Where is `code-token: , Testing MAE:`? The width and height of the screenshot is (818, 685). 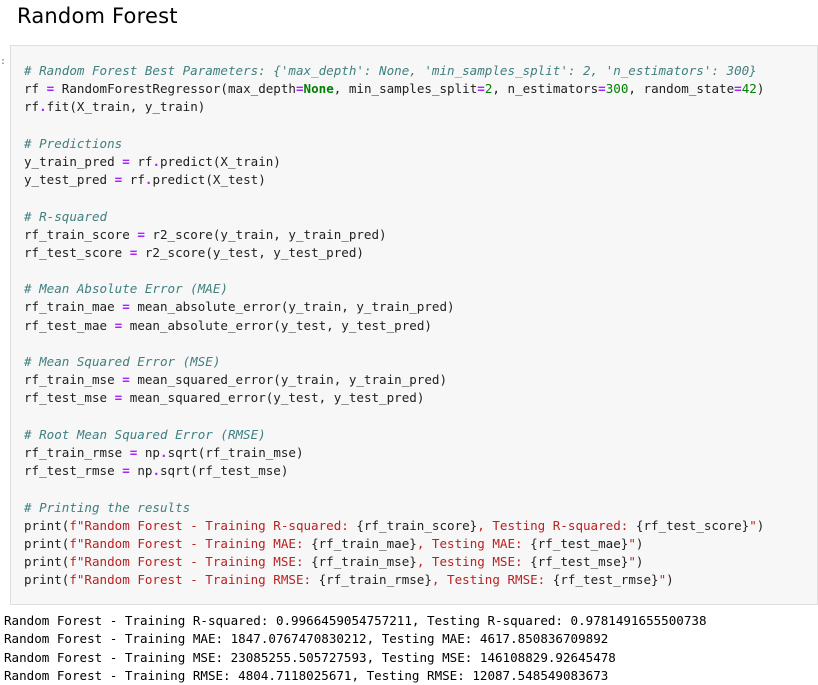
code-token: , Testing MAE: is located at coordinates (473, 543).